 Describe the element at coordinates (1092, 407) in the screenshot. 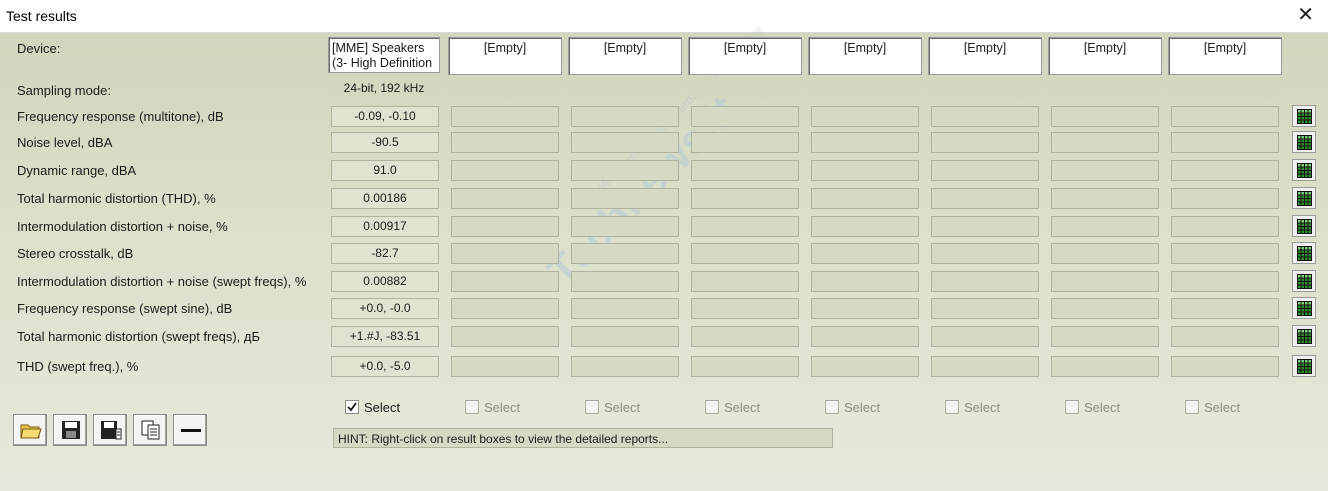

I see `select-checkbox-7: Select` at that location.